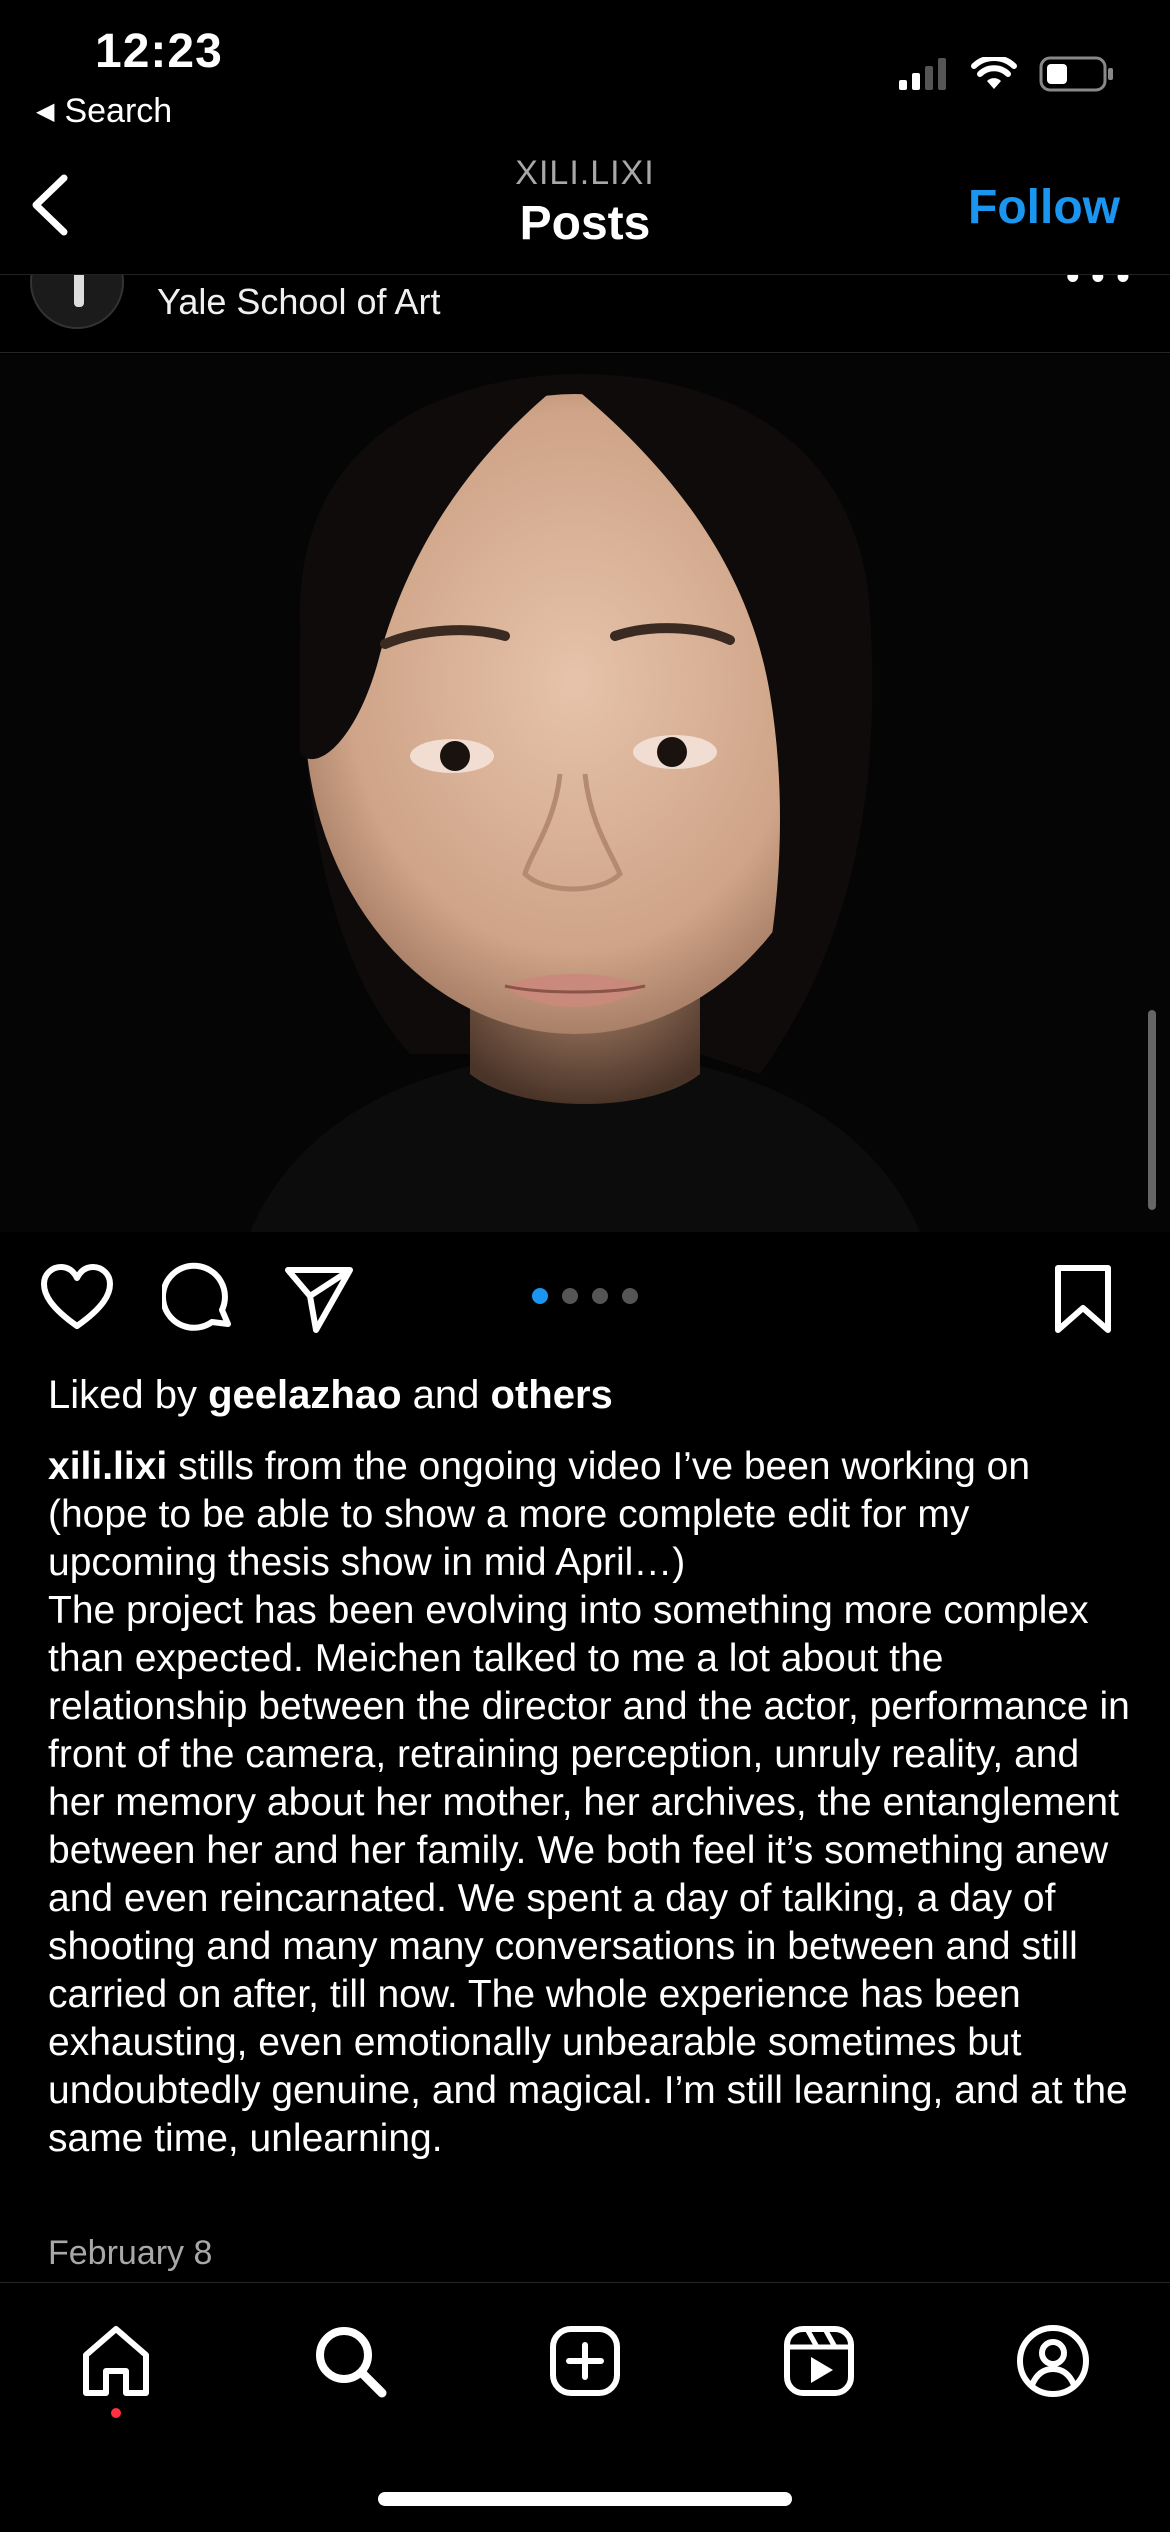 Image resolution: width=1170 pixels, height=2532 pixels. Describe the element at coordinates (199, 1299) in the screenshot. I see `comment-icon` at that location.